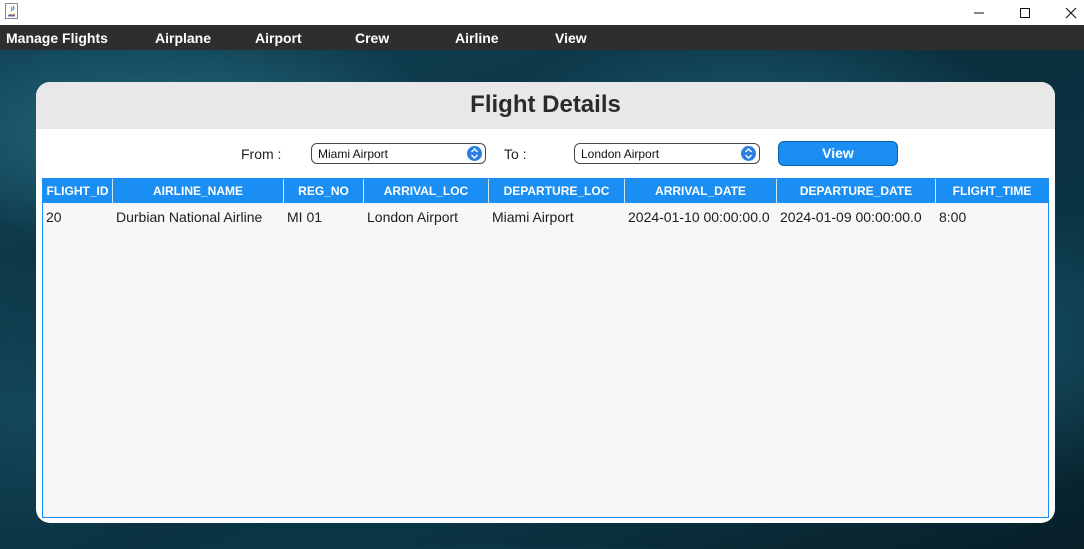 The width and height of the screenshot is (1084, 549). What do you see at coordinates (701, 191) in the screenshot?
I see `column-header-arrival-date: ARRIVAL_DATE` at bounding box center [701, 191].